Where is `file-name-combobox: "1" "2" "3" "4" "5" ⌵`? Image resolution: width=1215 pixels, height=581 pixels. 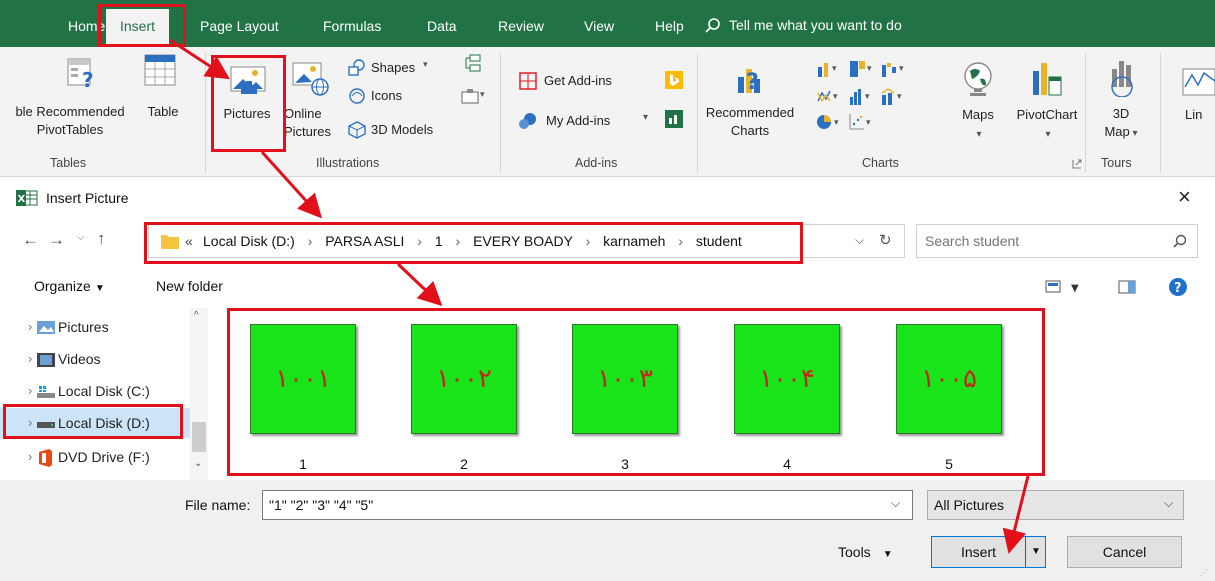 file-name-combobox: "1" "2" "3" "4" "5" ⌵ is located at coordinates (587, 505).